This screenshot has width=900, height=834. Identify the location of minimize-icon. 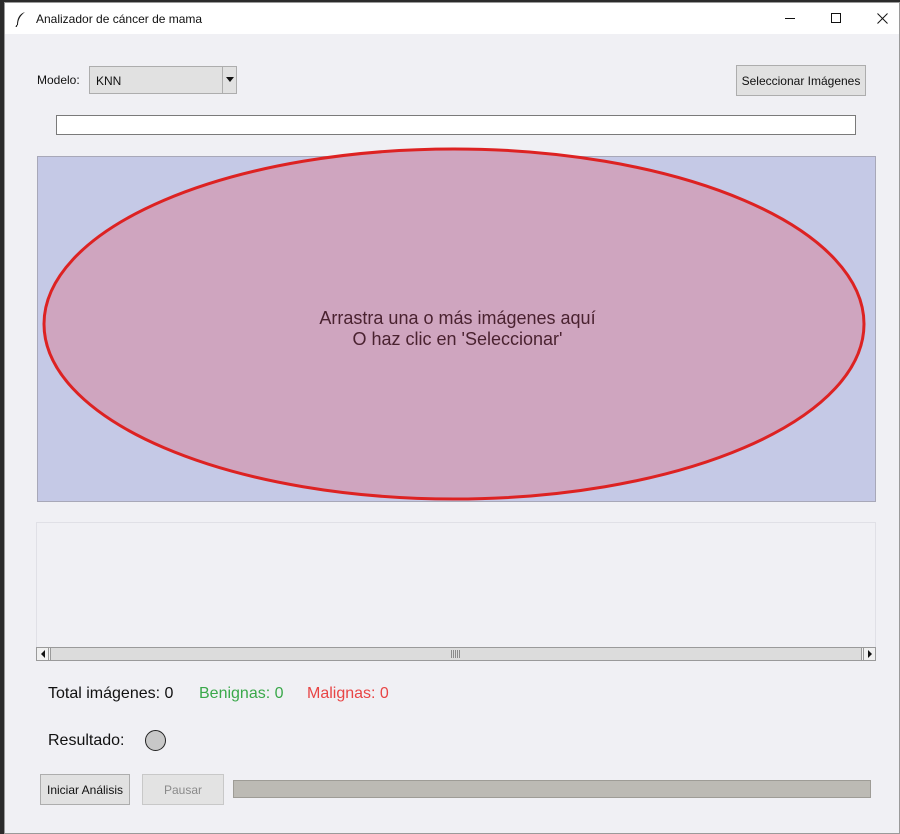
(789, 18).